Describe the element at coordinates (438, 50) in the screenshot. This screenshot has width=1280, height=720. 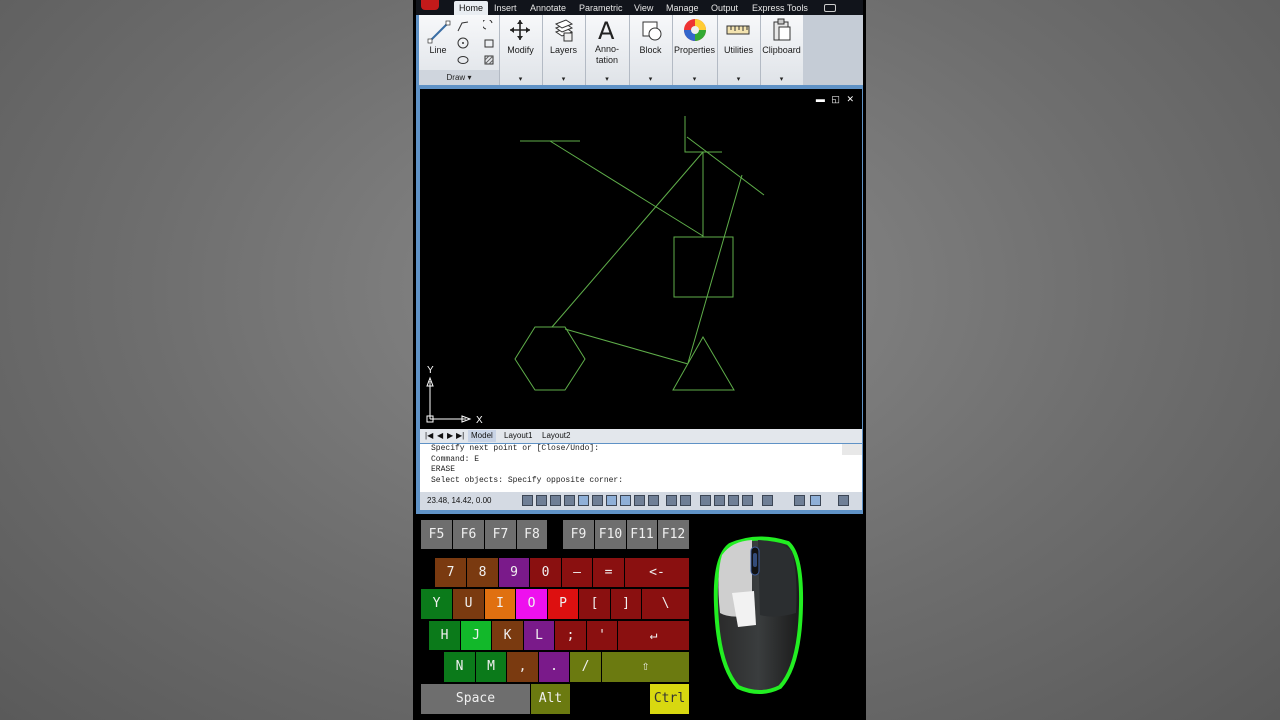
I see `line-tool-label: Line` at that location.